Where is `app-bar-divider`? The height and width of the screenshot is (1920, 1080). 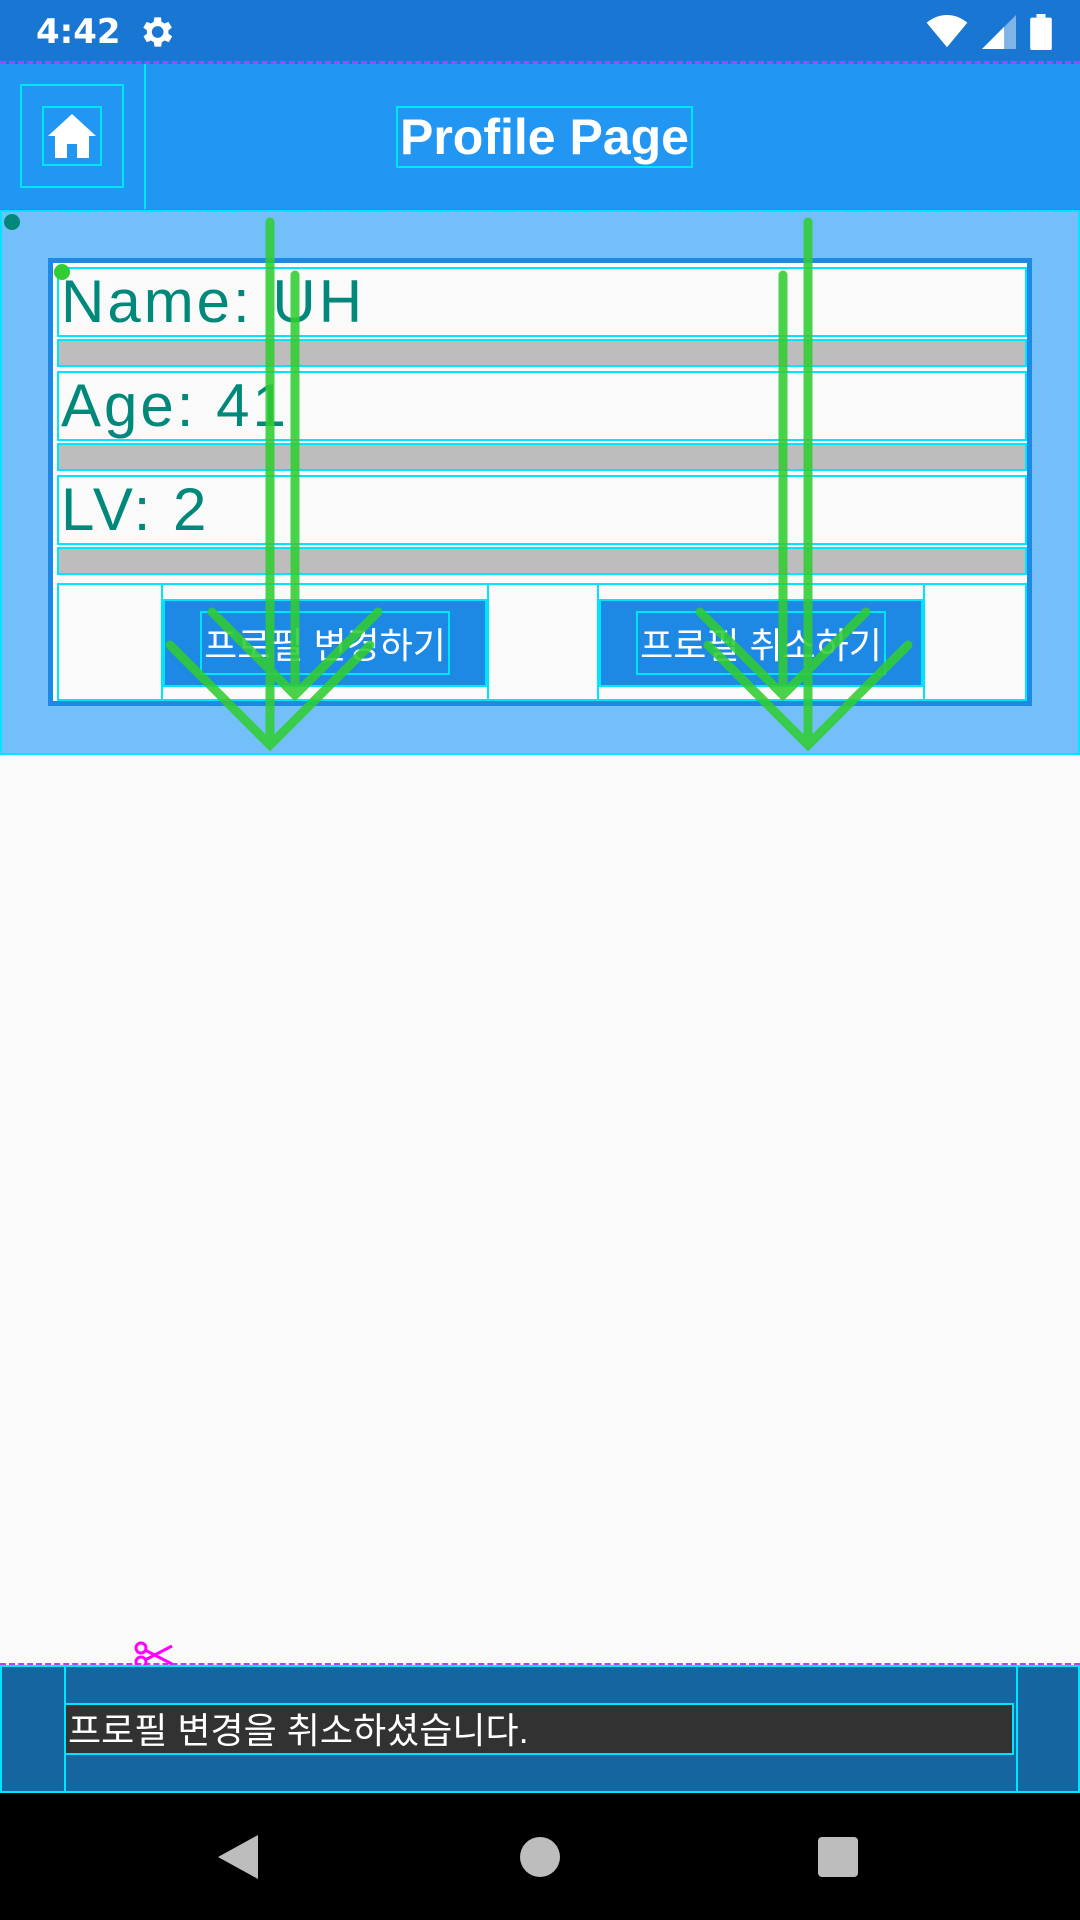
app-bar-divider is located at coordinates (145, 137).